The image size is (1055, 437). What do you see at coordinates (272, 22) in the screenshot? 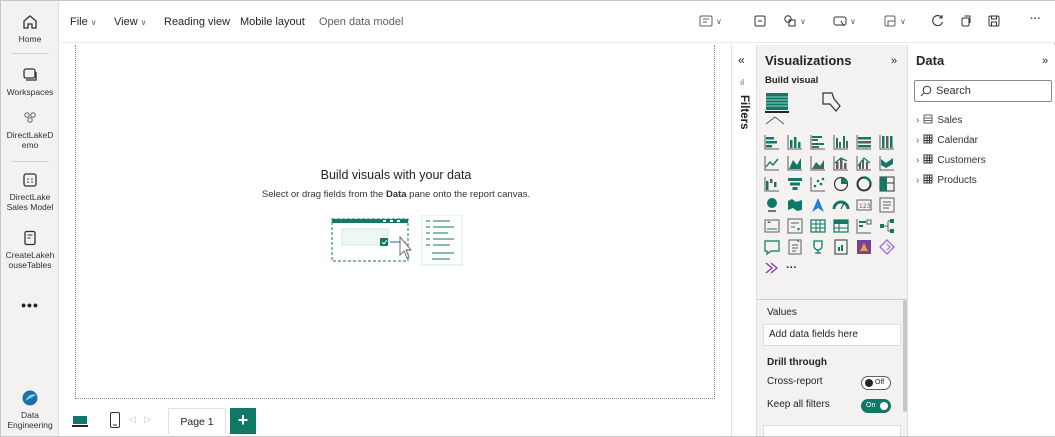
I see `mobile-layout-button: Mobile layout` at bounding box center [272, 22].